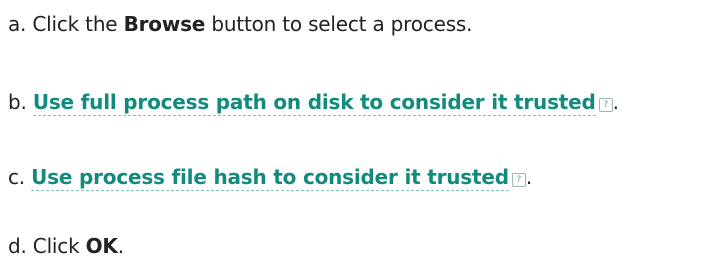 Image resolution: width=707 pixels, height=260 pixels. Describe the element at coordinates (66, 24) in the screenshot. I see `step-a-prefix: a. Click the` at that location.